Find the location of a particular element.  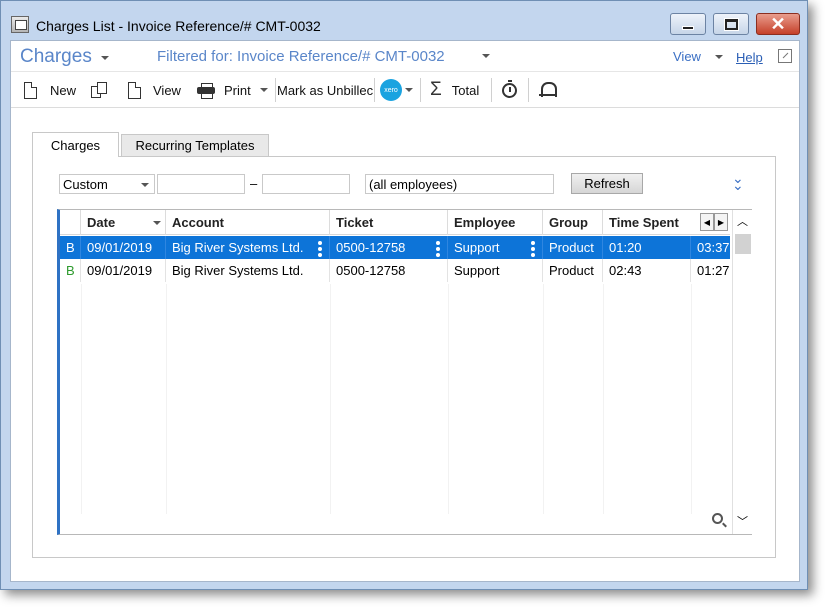

column-header-employee: Employee is located at coordinates (495, 222).